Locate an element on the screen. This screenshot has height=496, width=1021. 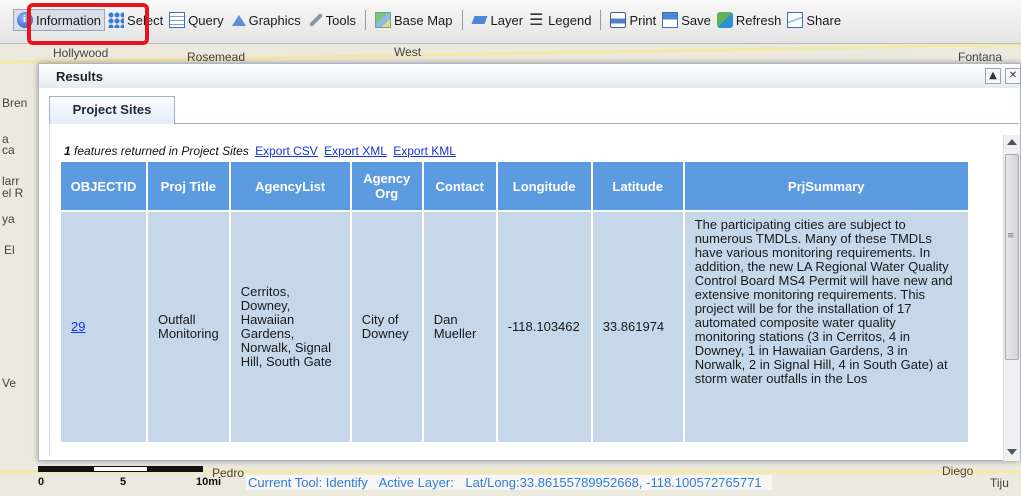
legend-label: Legend is located at coordinates (570, 20).